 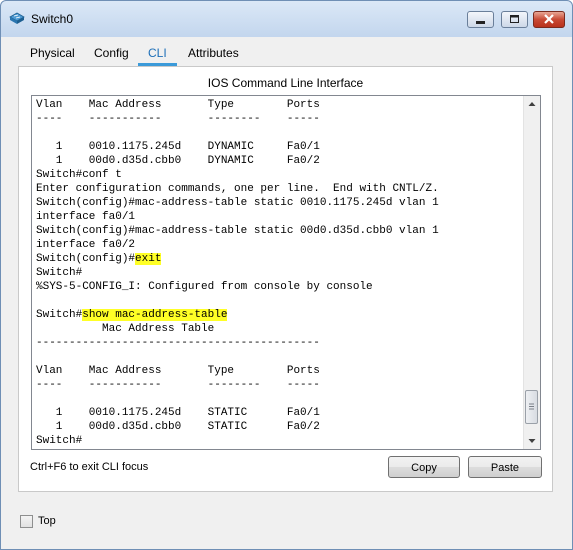 What do you see at coordinates (285, 83) in the screenshot?
I see `cli-title: IOS Command Line Interface` at bounding box center [285, 83].